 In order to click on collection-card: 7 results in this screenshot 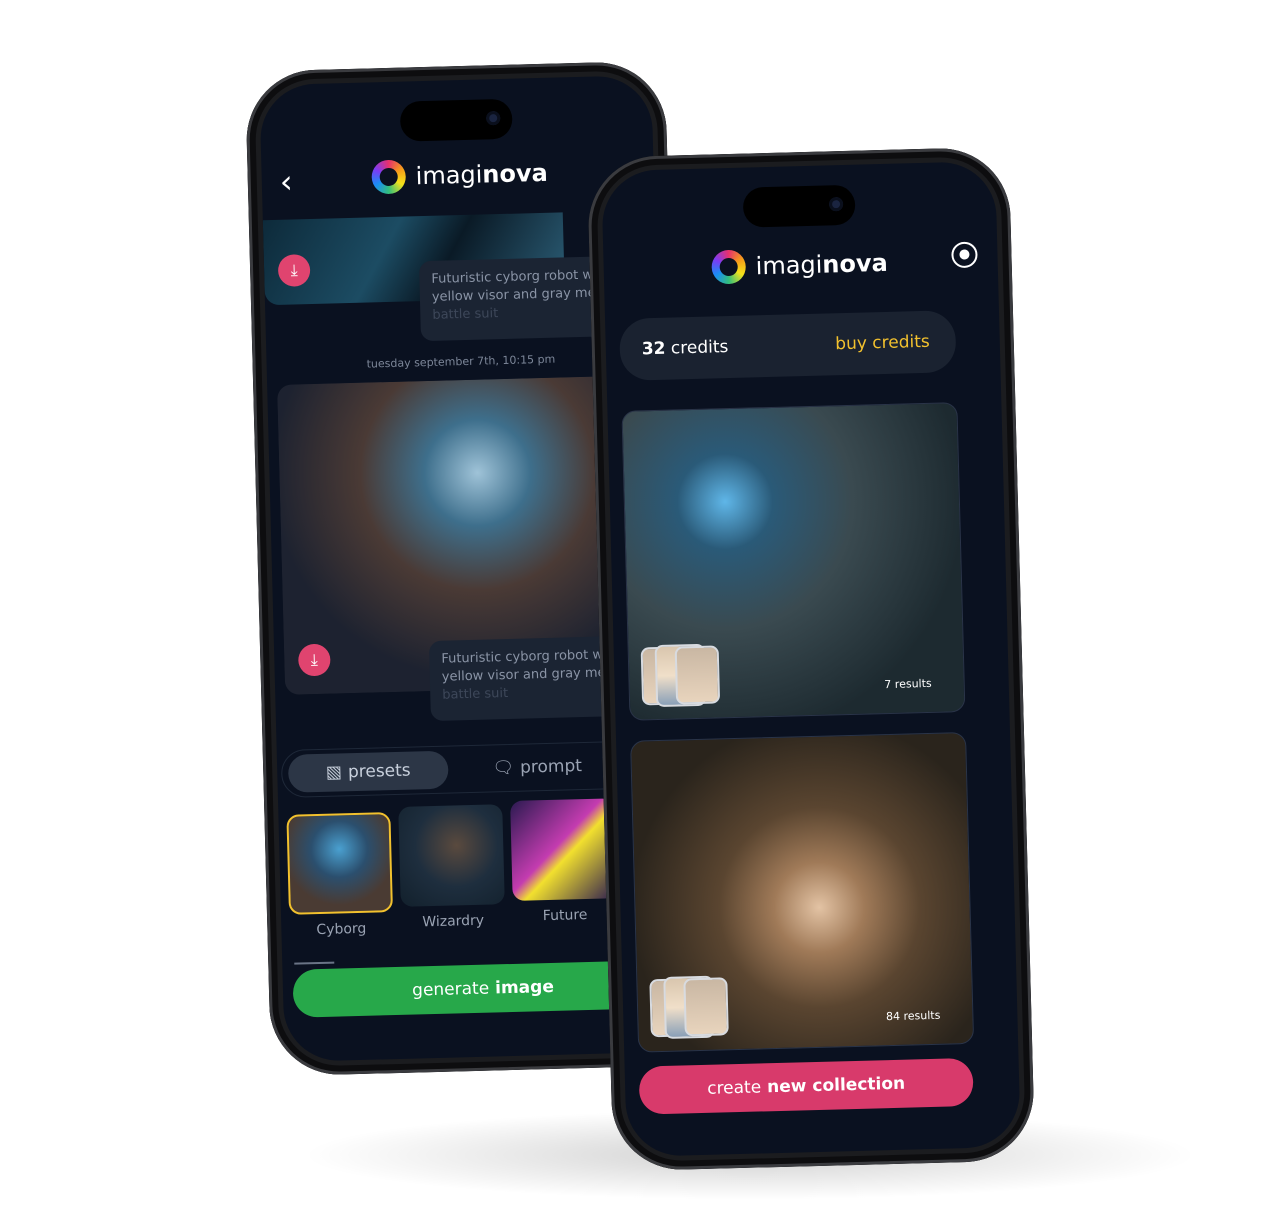, I will do `click(793, 561)`.